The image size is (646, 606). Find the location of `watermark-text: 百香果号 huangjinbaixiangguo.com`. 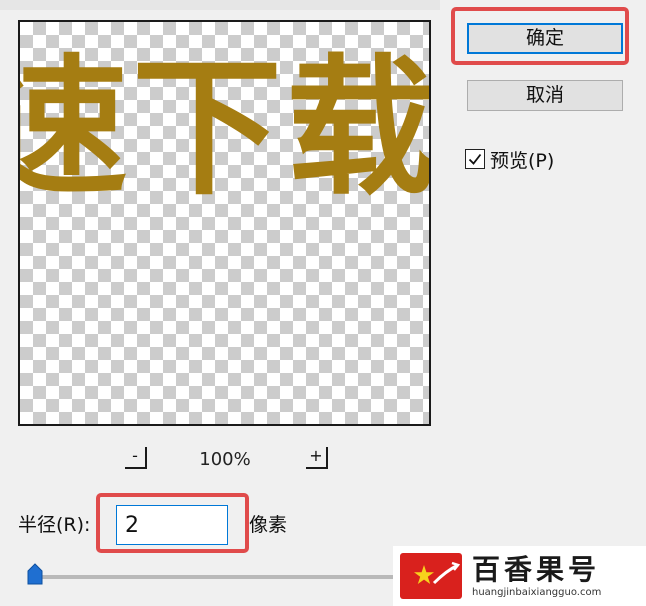

watermark-text: 百香果号 huangjinbaixiangguo.com is located at coordinates (536, 576).